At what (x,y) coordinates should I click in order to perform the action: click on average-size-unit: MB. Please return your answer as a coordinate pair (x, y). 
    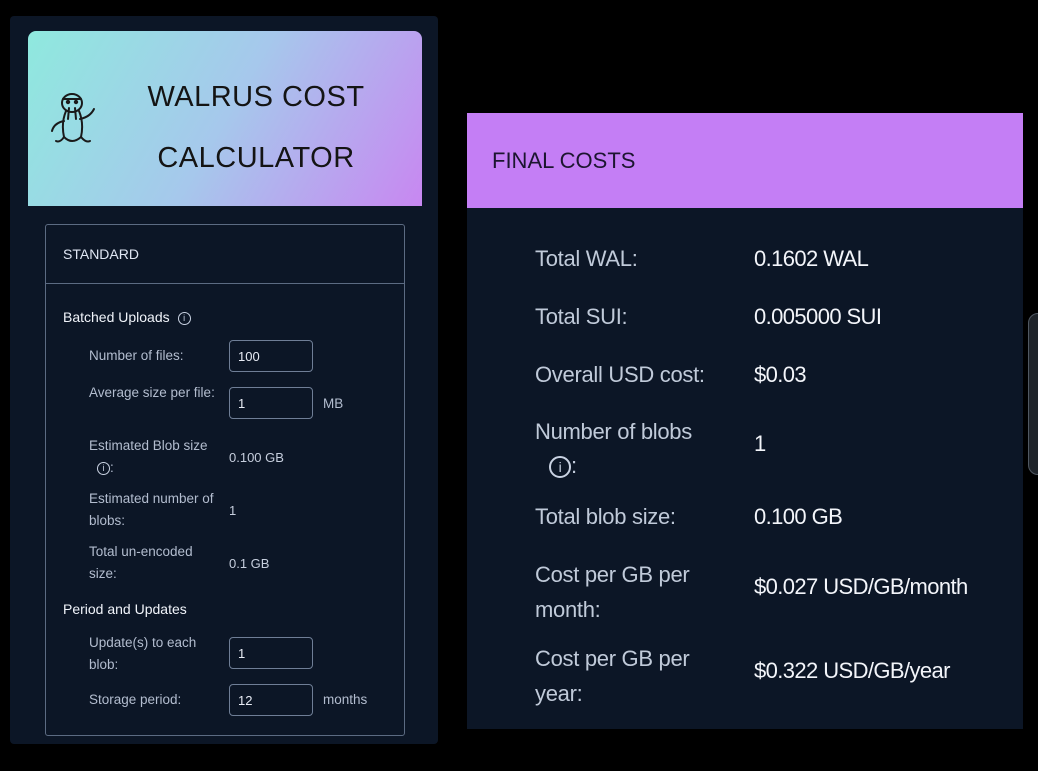
    Looking at the image, I should click on (333, 403).